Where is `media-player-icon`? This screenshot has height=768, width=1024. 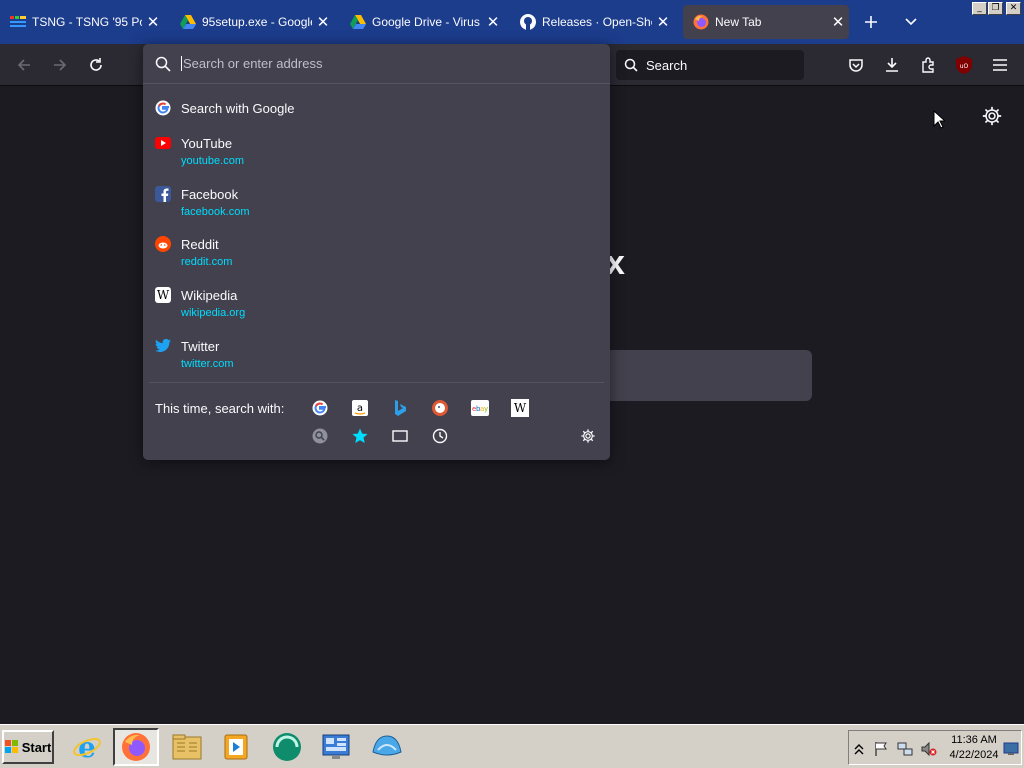
media-player-icon is located at coordinates (236, 747).